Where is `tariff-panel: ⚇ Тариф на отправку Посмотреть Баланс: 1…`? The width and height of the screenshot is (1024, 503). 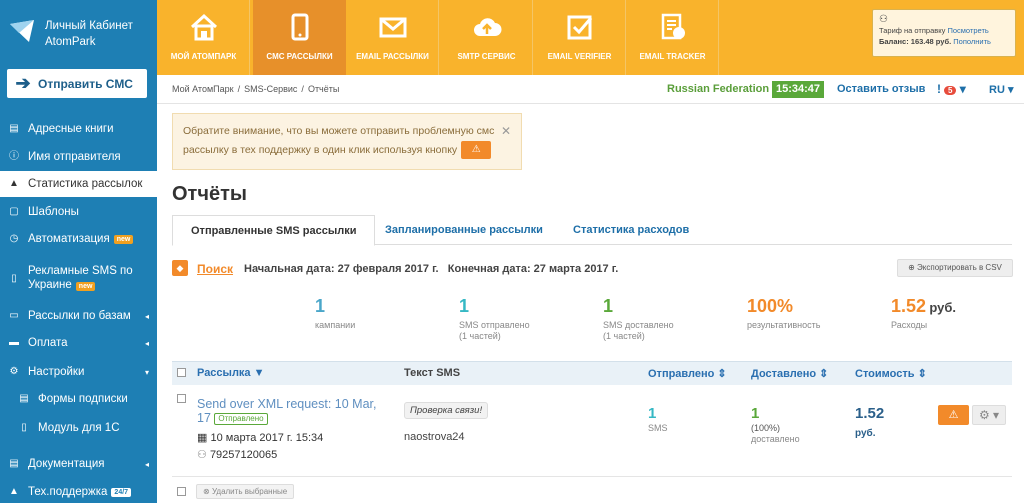 tariff-panel: ⚇ Тариф на отправку Посмотреть Баланс: 1… is located at coordinates (944, 33).